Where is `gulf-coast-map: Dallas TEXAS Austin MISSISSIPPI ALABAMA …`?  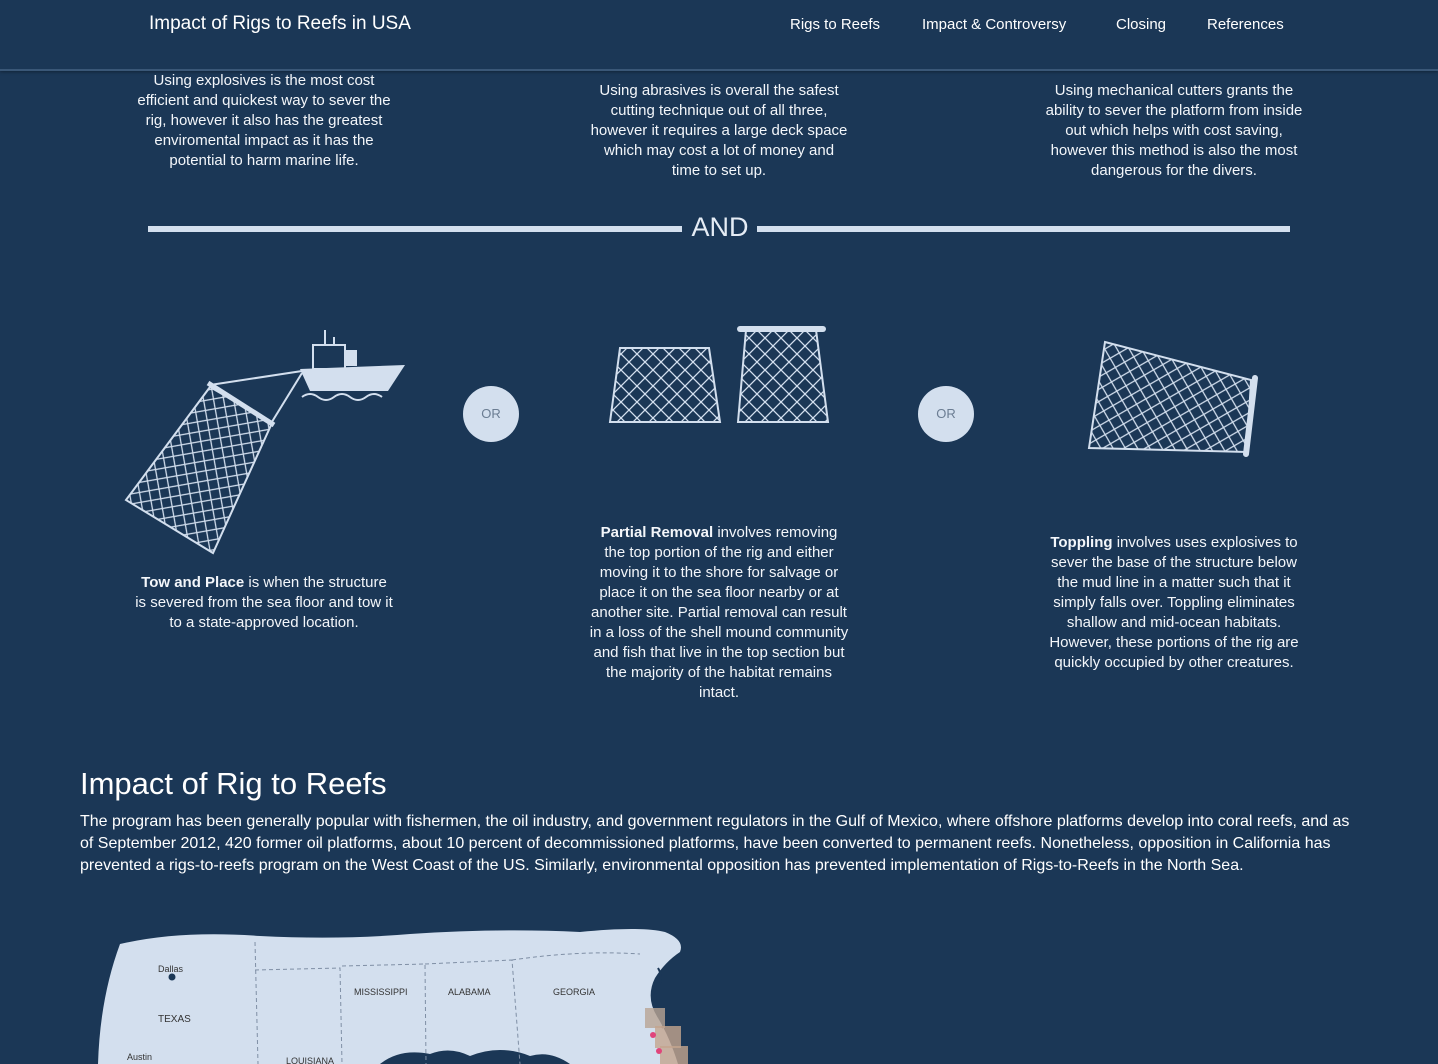
gulf-coast-map: Dallas TEXAS Austin MISSISSIPPI ALABAMA … is located at coordinates (390, 991).